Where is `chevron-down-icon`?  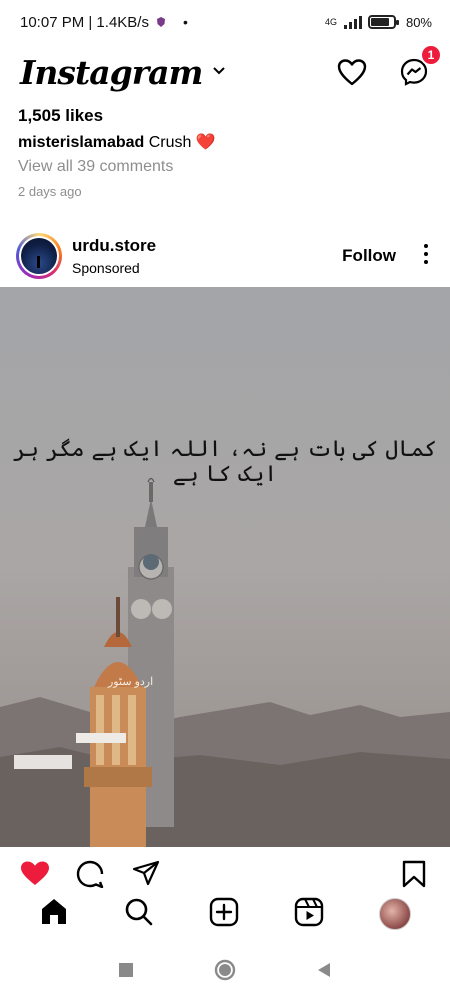 chevron-down-icon is located at coordinates (219, 72).